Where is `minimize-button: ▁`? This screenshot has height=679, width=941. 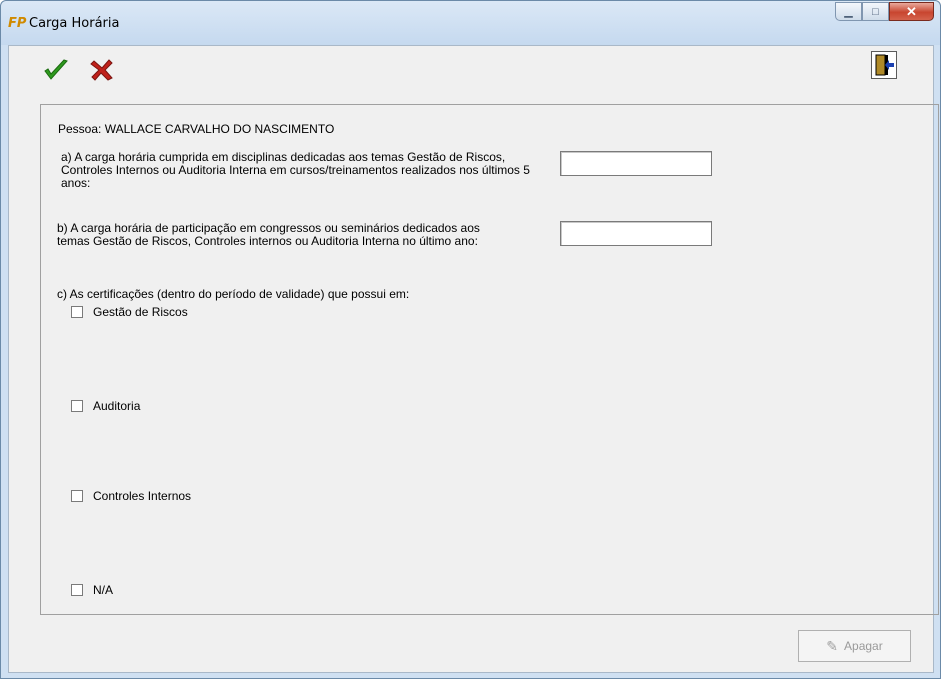
minimize-button: ▁ is located at coordinates (848, 11).